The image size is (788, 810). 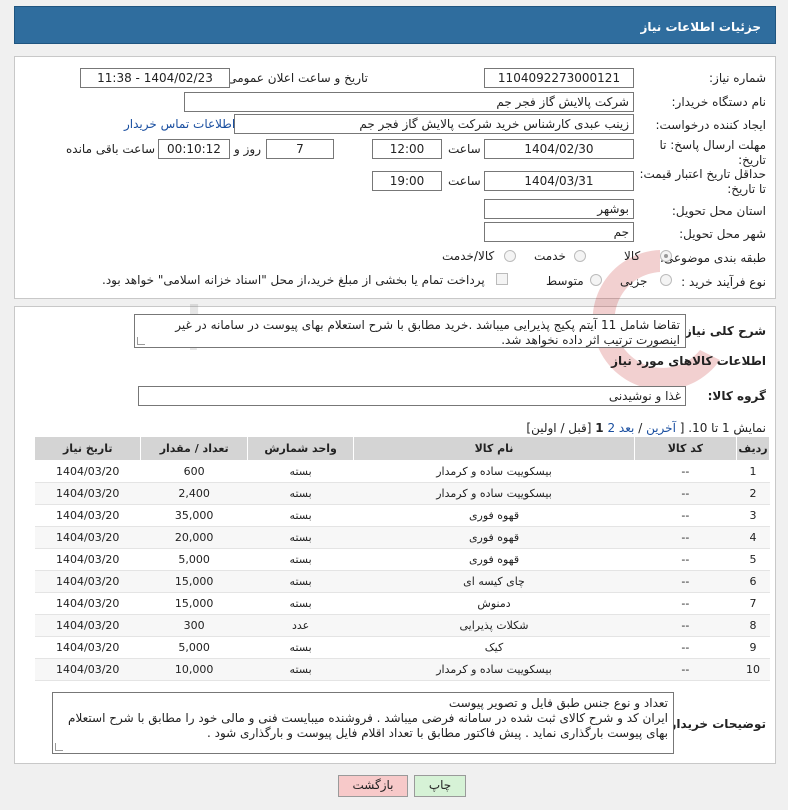 I want to click on cell-item-name: چای کیسه ای, so click(x=494, y=581).